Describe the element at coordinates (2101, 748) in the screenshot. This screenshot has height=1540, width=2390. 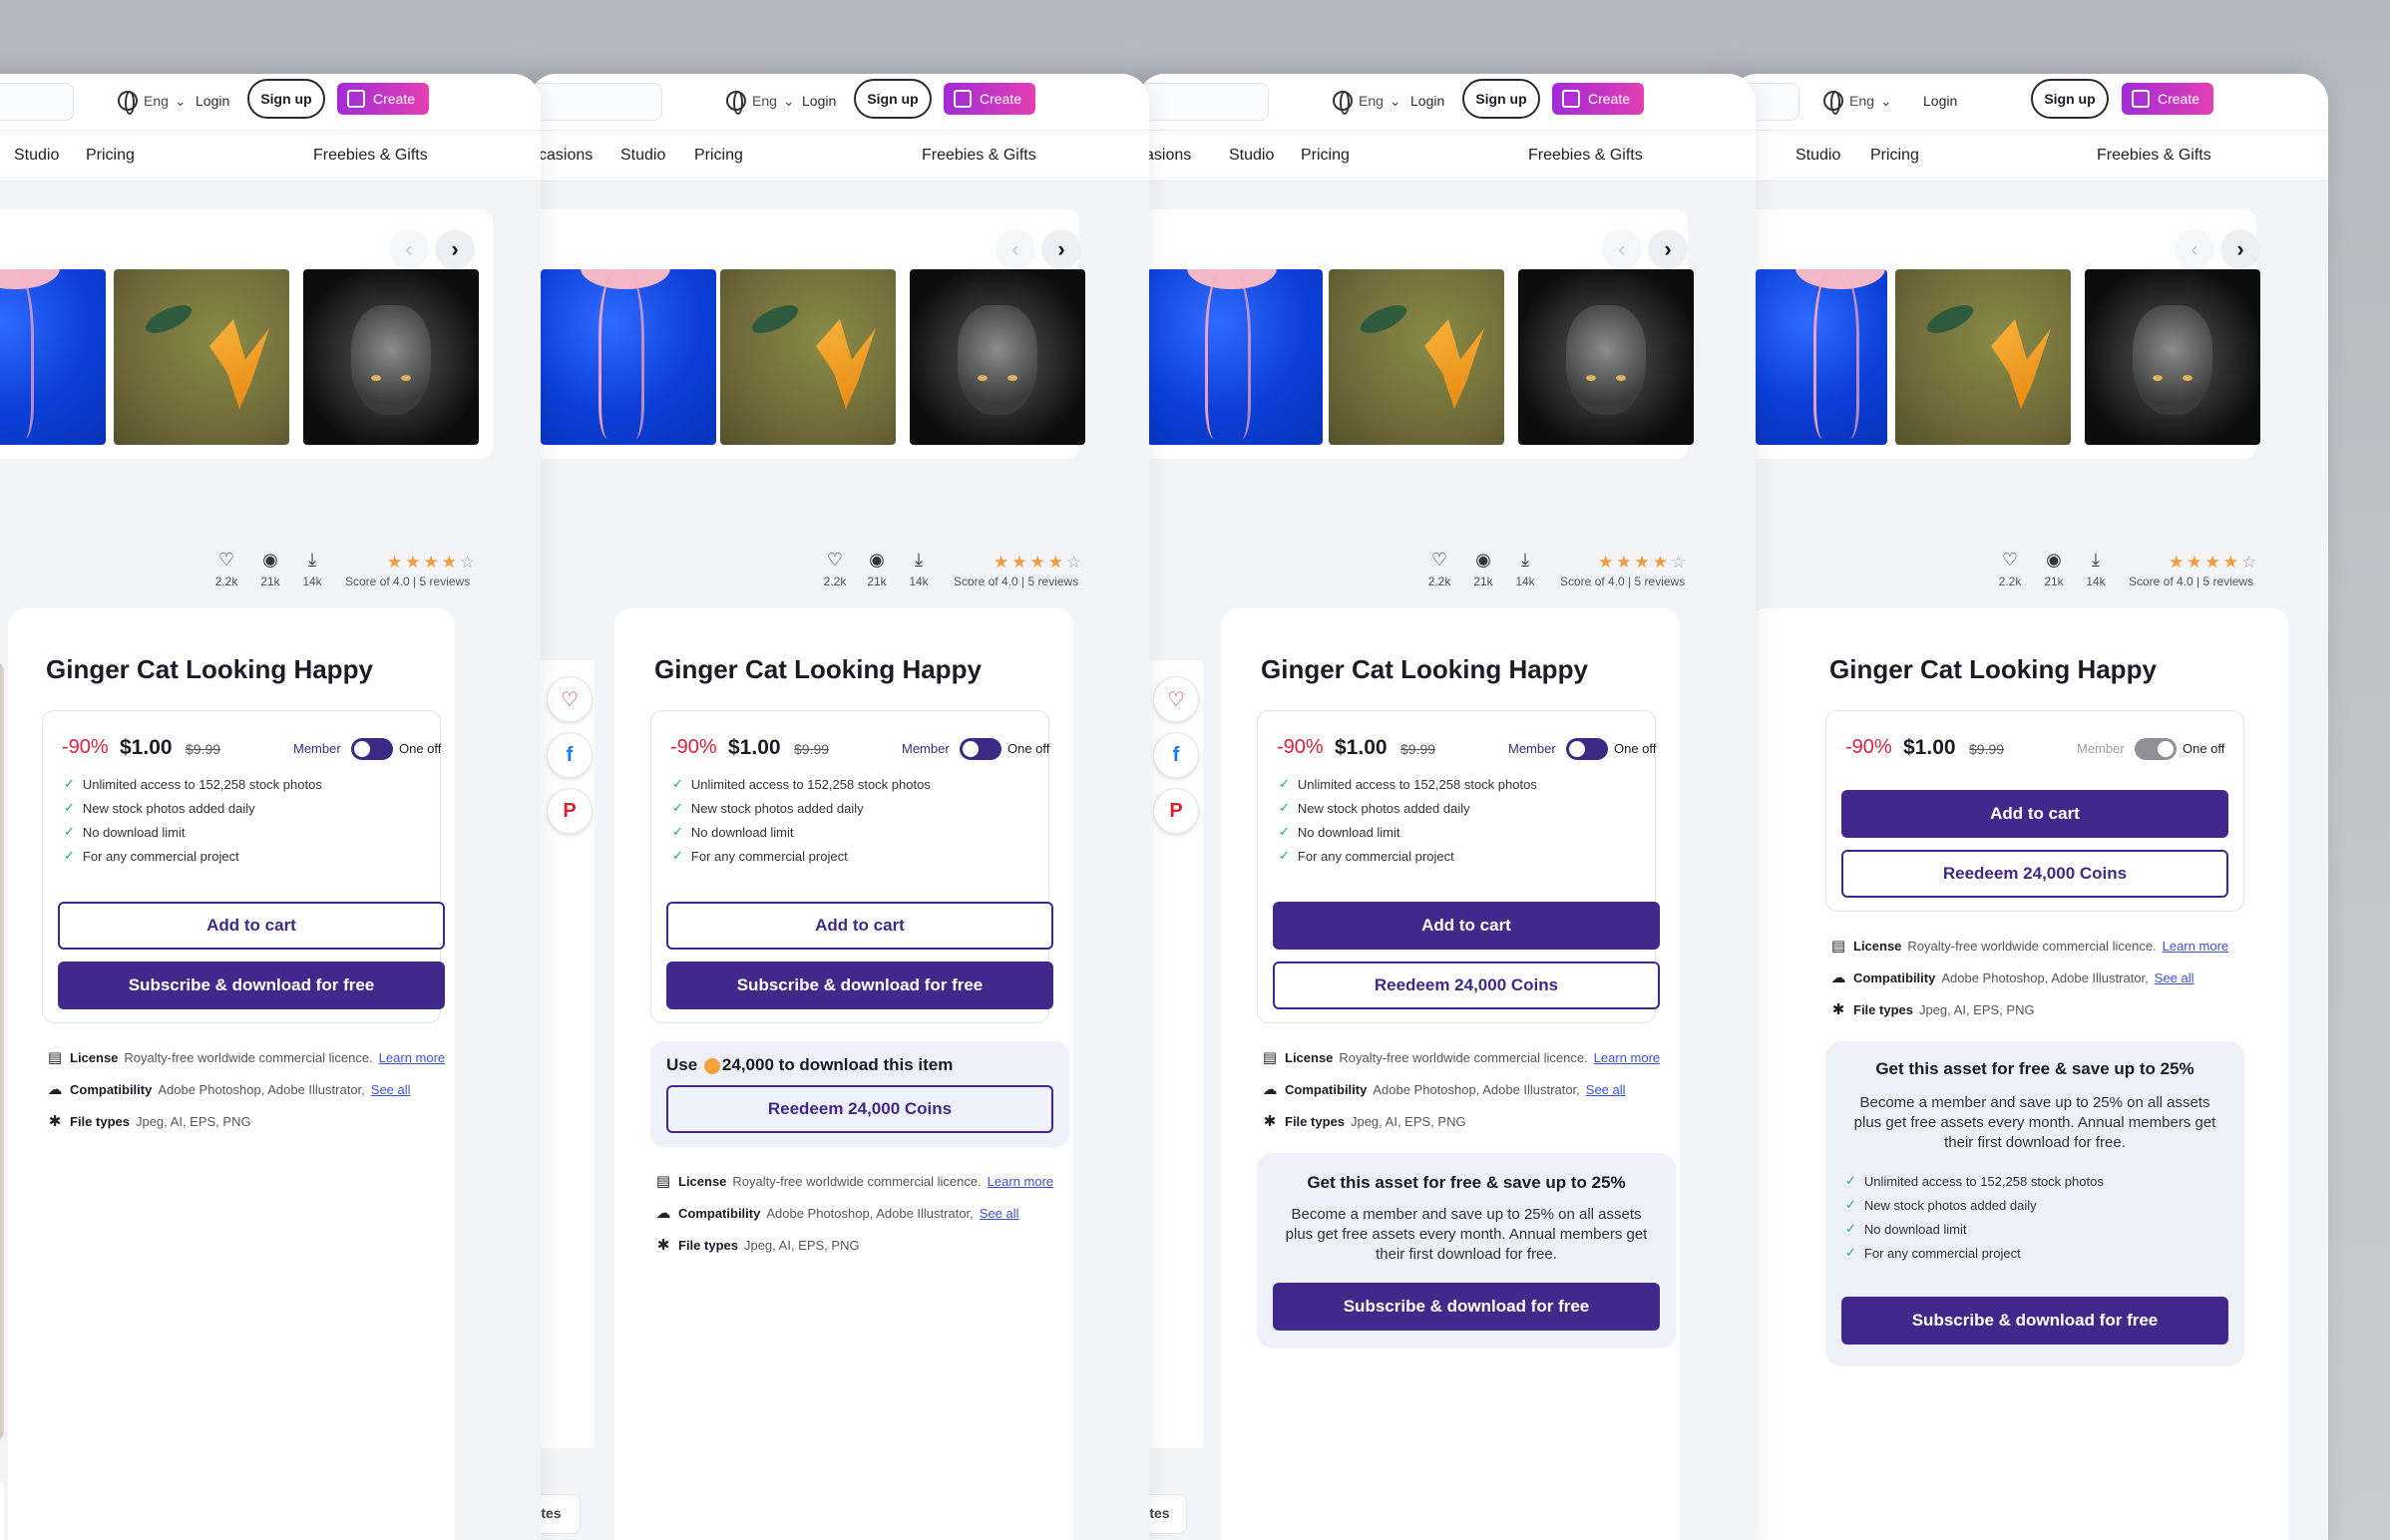
I see `member-label: Member` at that location.